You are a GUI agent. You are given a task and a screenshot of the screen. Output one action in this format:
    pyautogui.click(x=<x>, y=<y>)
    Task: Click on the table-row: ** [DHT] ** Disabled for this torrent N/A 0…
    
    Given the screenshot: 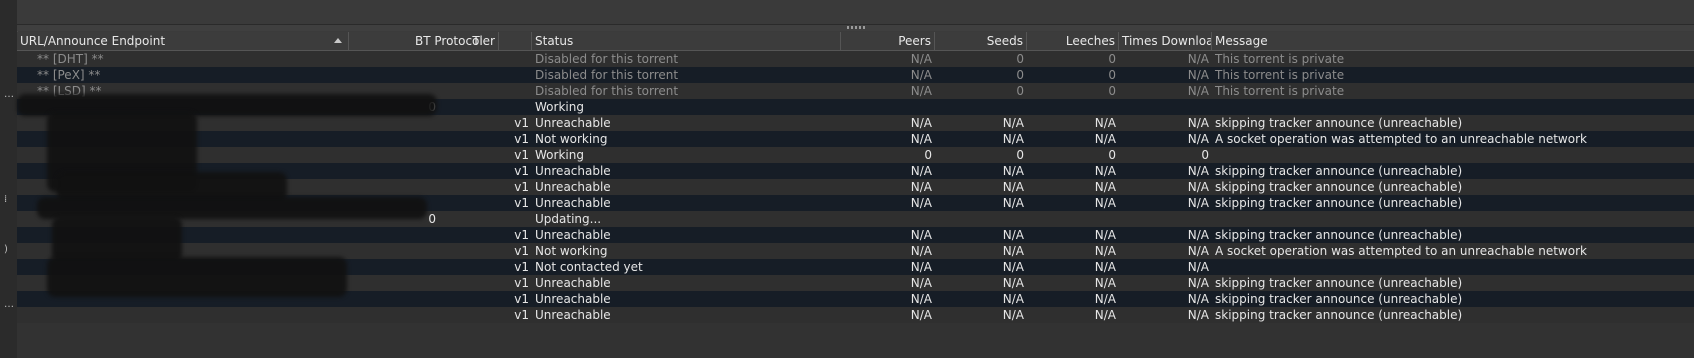 What is the action you would take?
    pyautogui.click(x=855, y=59)
    